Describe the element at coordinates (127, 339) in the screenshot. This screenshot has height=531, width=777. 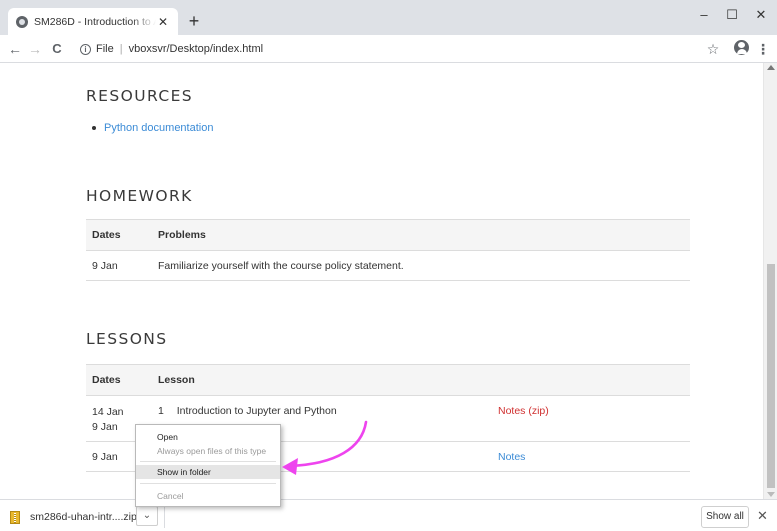
I see `lessons-heading: LESSONS` at that location.